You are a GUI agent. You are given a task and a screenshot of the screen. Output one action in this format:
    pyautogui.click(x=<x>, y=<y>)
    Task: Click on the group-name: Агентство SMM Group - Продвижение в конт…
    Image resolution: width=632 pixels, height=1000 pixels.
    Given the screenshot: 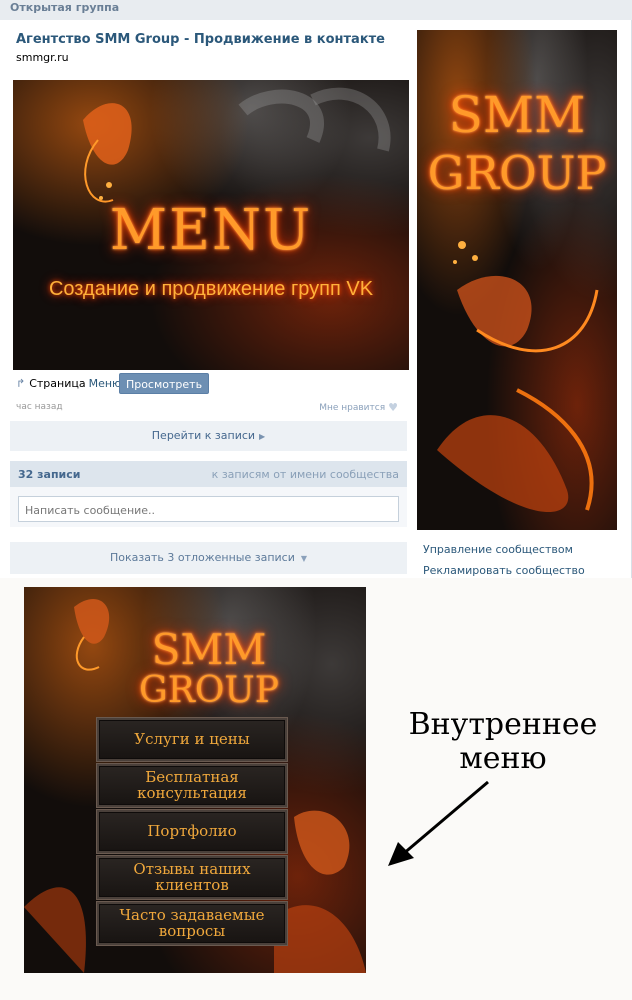 What is the action you would take?
    pyautogui.click(x=201, y=39)
    